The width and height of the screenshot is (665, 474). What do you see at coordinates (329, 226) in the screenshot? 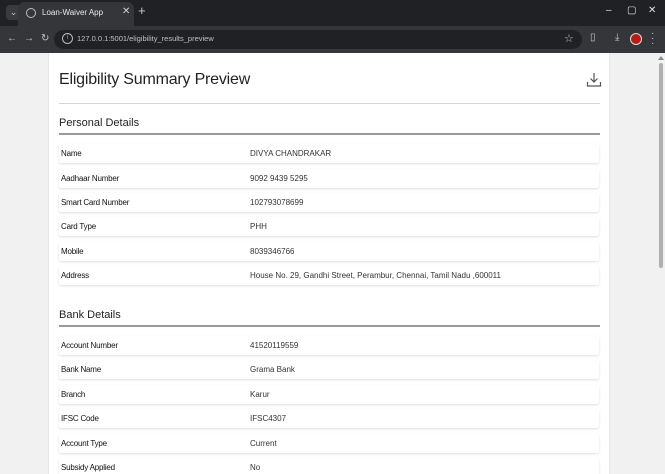
I see `detail-row-card-type: Card Type PHH` at bounding box center [329, 226].